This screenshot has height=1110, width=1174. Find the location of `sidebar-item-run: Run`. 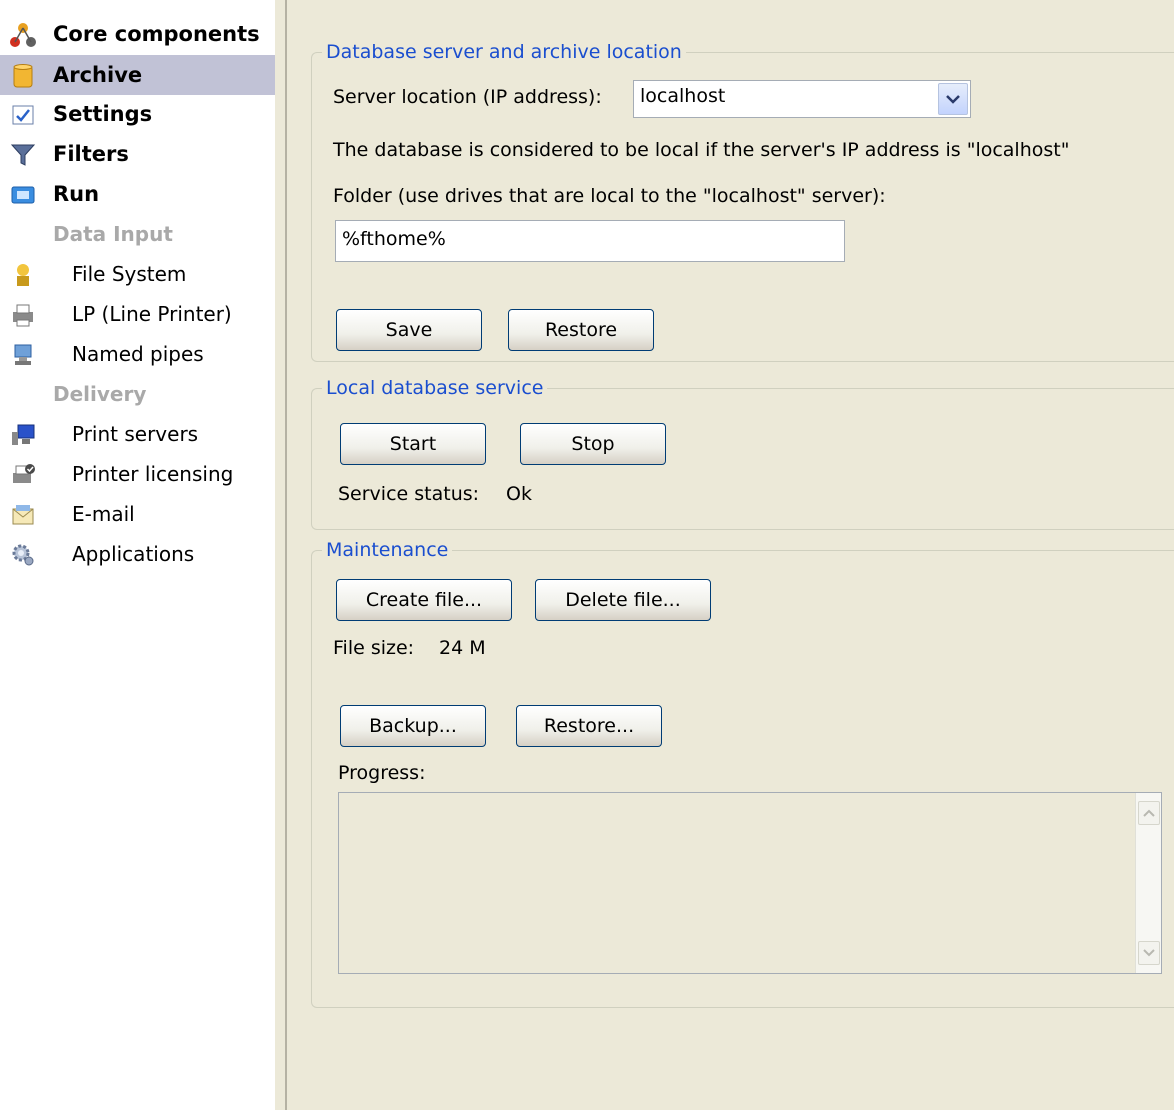

sidebar-item-run: Run is located at coordinates (137, 194).